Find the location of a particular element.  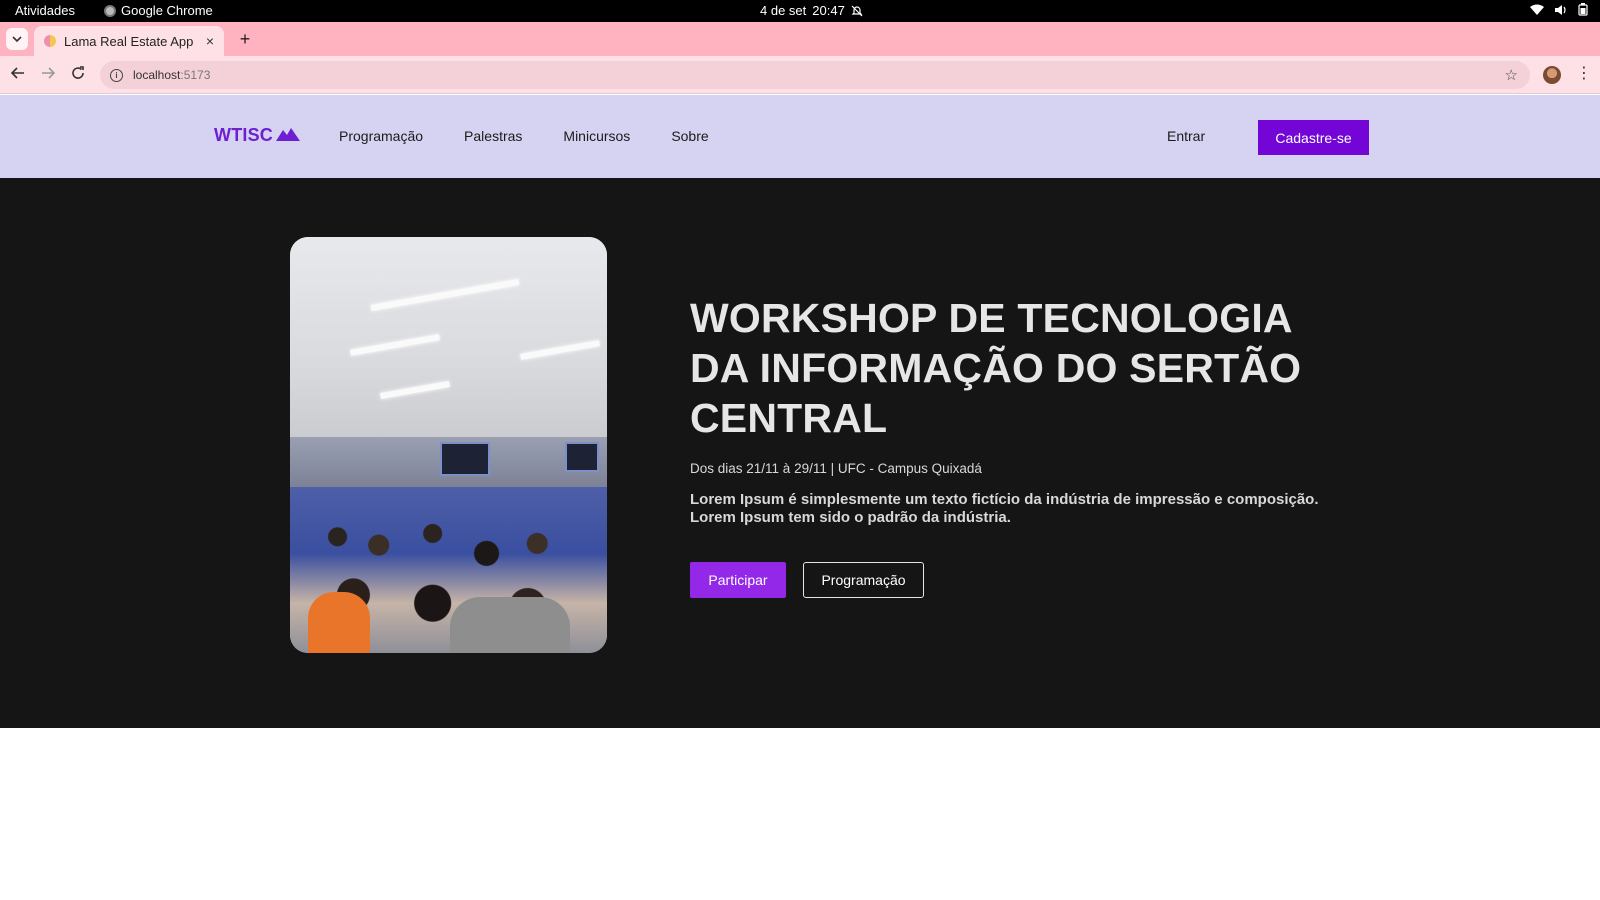

reload-button is located at coordinates (78, 75).